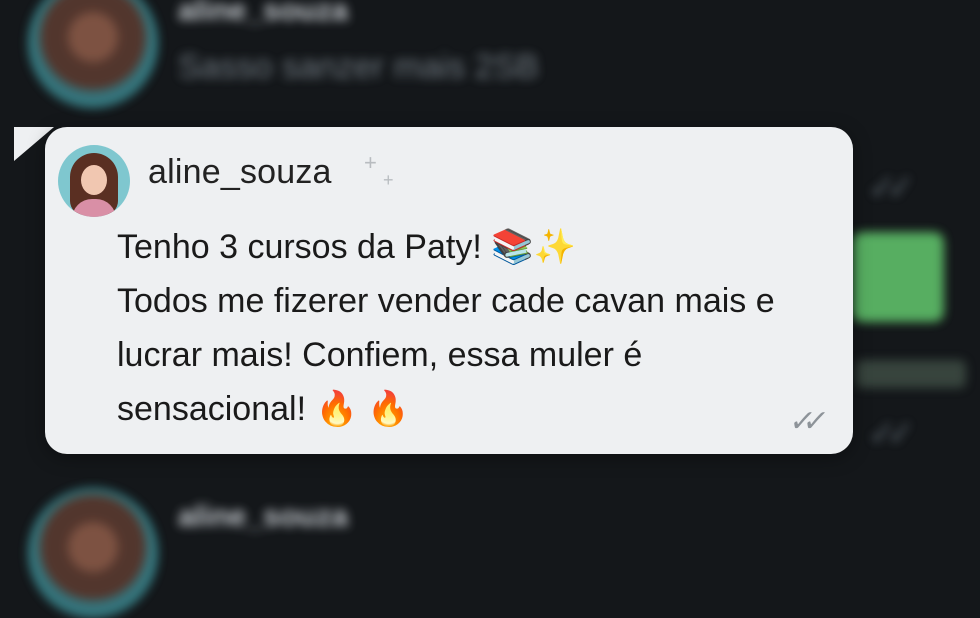 Image resolution: width=980 pixels, height=618 pixels. What do you see at coordinates (358, 67) in the screenshot?
I see `background-message: Sasso sanzer mais 2SB` at bounding box center [358, 67].